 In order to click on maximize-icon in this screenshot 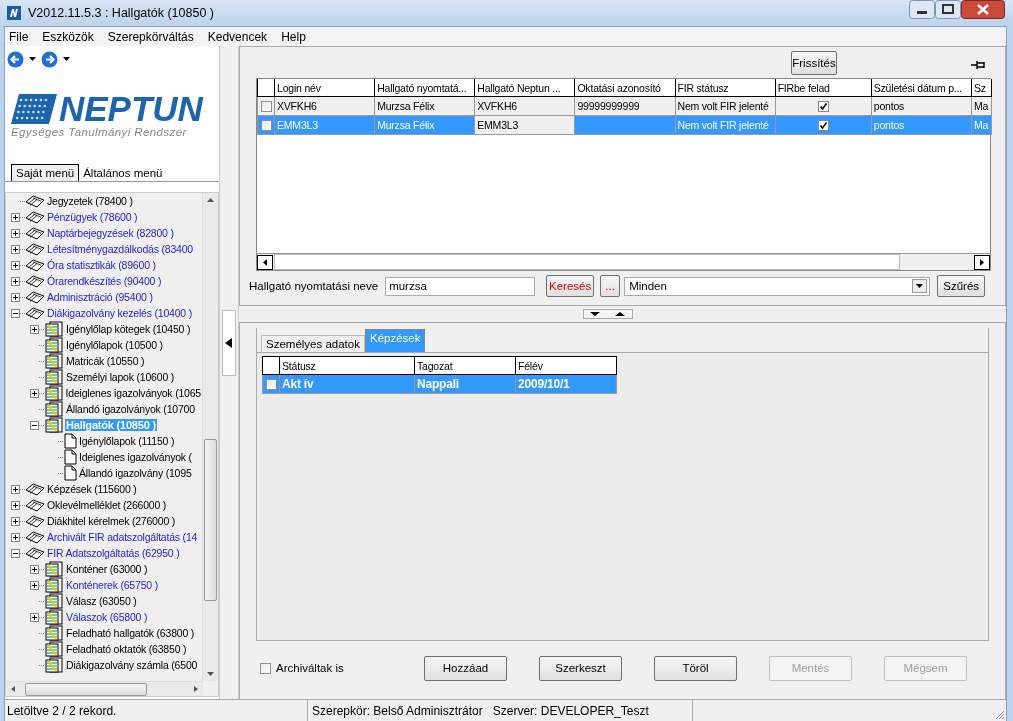, I will do `click(948, 9)`.